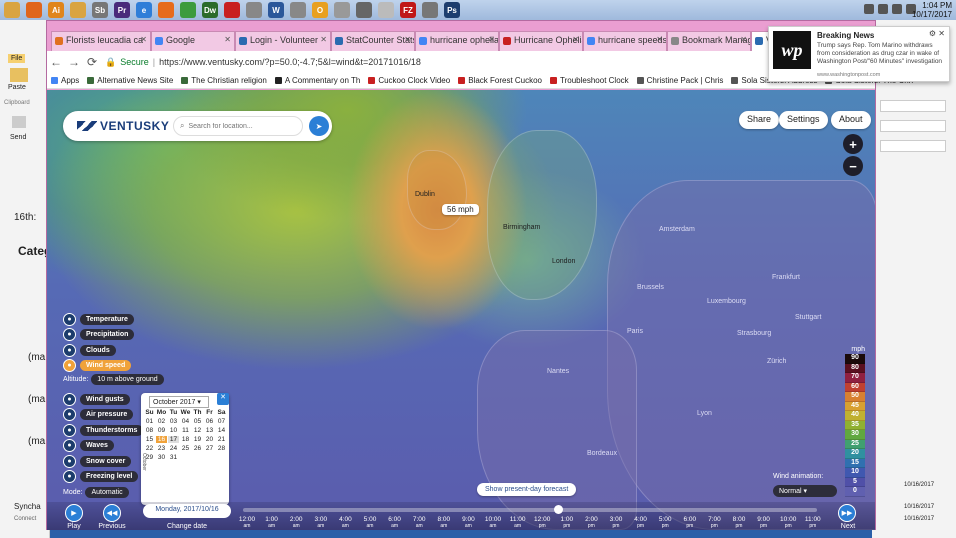 This screenshot has height=538, width=956. What do you see at coordinates (430, 10) in the screenshot?
I see `app-icon` at bounding box center [430, 10].